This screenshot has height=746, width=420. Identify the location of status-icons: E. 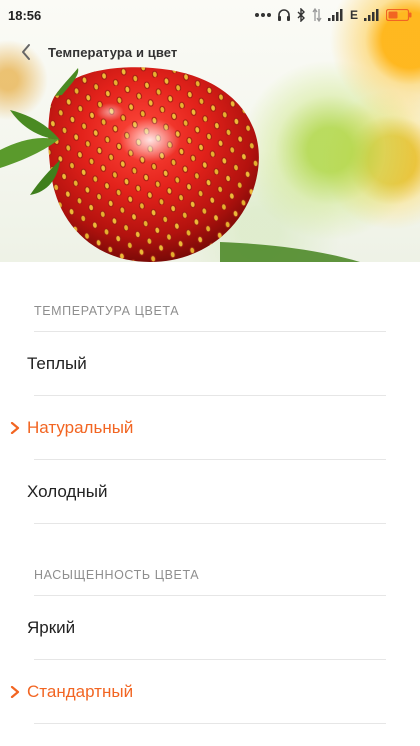
(333, 15).